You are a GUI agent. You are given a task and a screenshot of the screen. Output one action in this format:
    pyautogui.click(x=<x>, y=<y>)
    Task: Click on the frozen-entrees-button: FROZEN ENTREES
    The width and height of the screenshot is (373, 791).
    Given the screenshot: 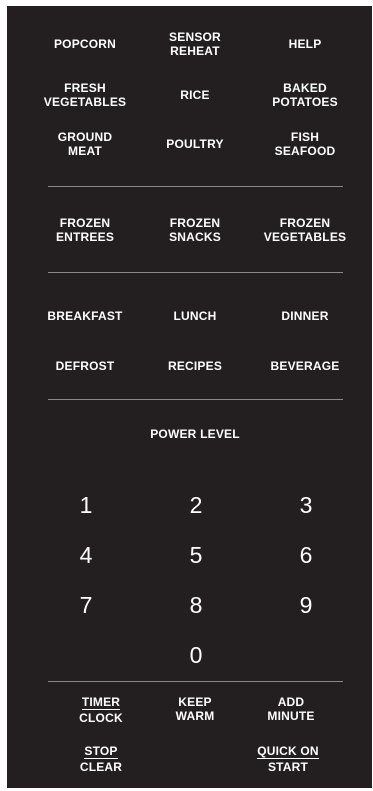 What is the action you would take?
    pyautogui.click(x=85, y=230)
    